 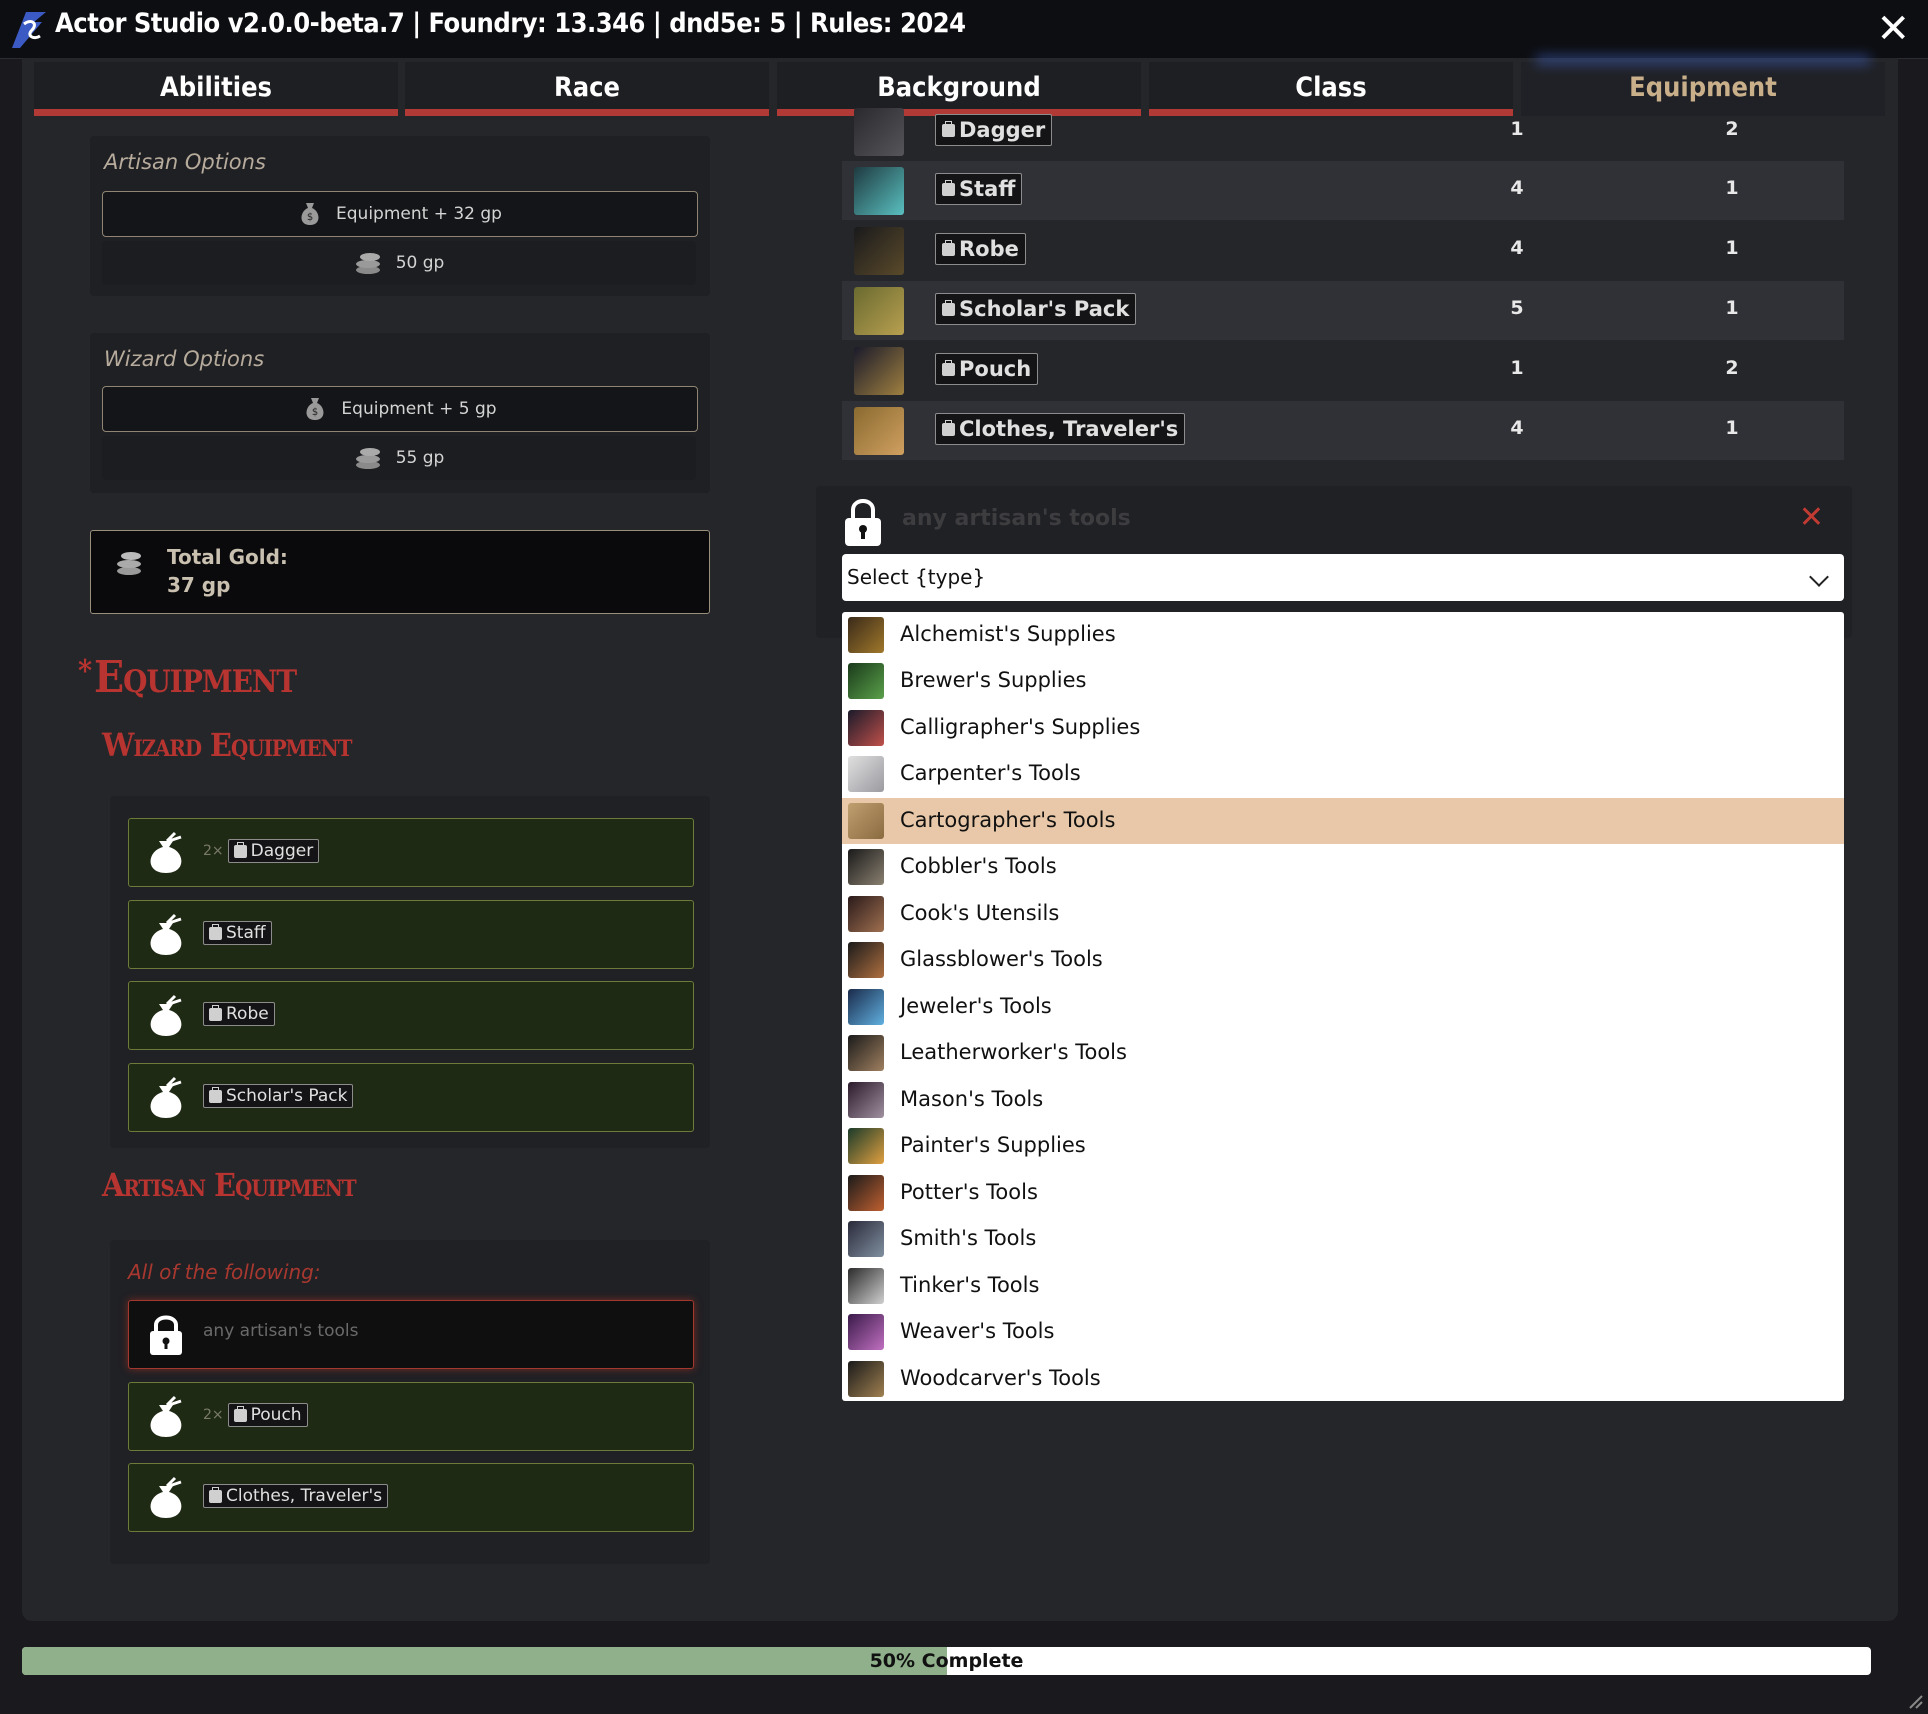 What do you see at coordinates (879, 191) in the screenshot?
I see `staff-icon` at bounding box center [879, 191].